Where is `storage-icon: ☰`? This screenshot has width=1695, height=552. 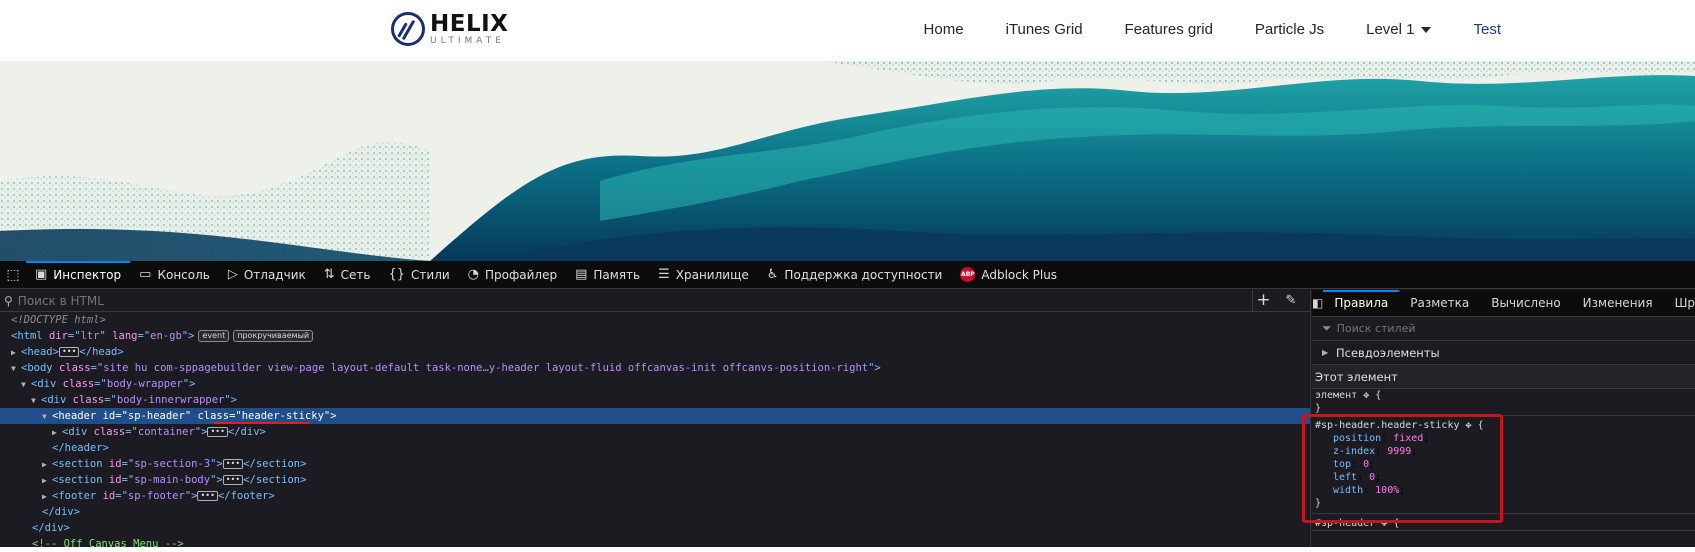
storage-icon: ☰ is located at coordinates (664, 274).